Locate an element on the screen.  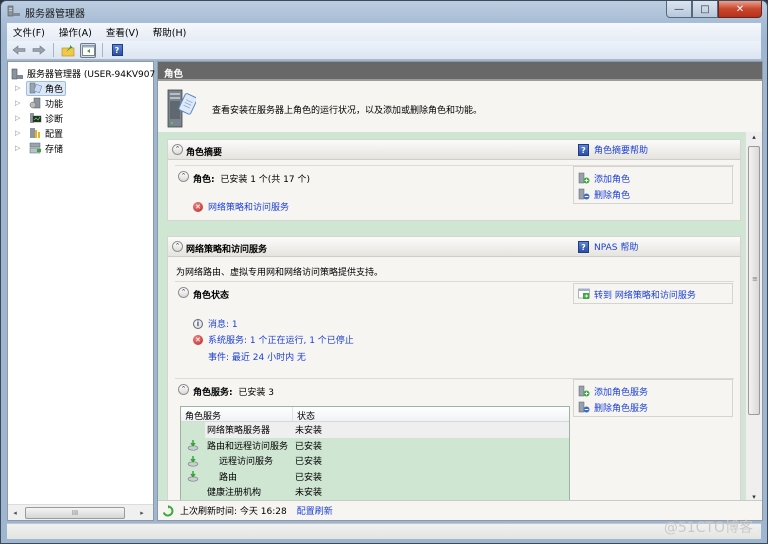
tree-item-storage: ▷ 存储 is located at coordinates (40, 148).